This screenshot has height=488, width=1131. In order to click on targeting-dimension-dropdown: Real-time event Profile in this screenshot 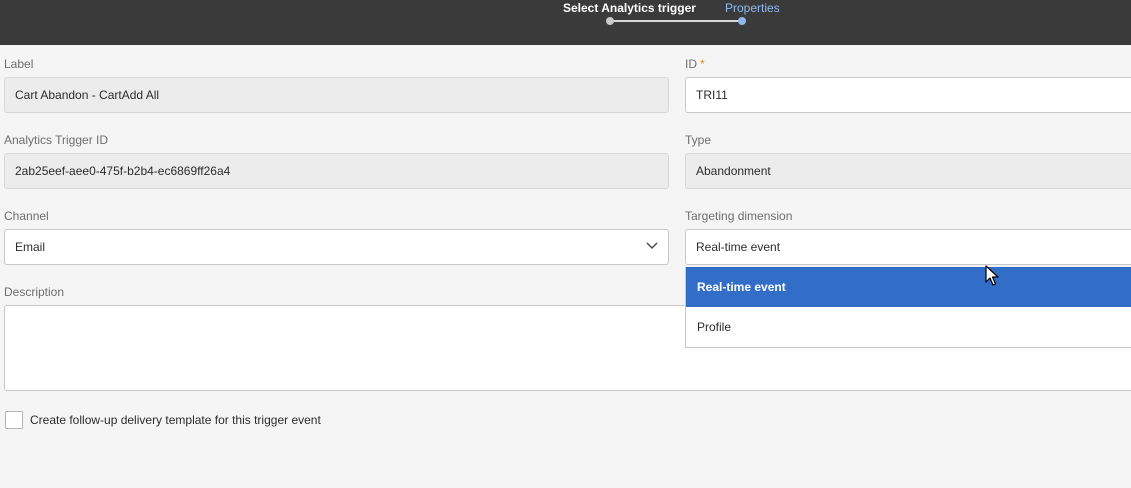, I will do `click(908, 307)`.